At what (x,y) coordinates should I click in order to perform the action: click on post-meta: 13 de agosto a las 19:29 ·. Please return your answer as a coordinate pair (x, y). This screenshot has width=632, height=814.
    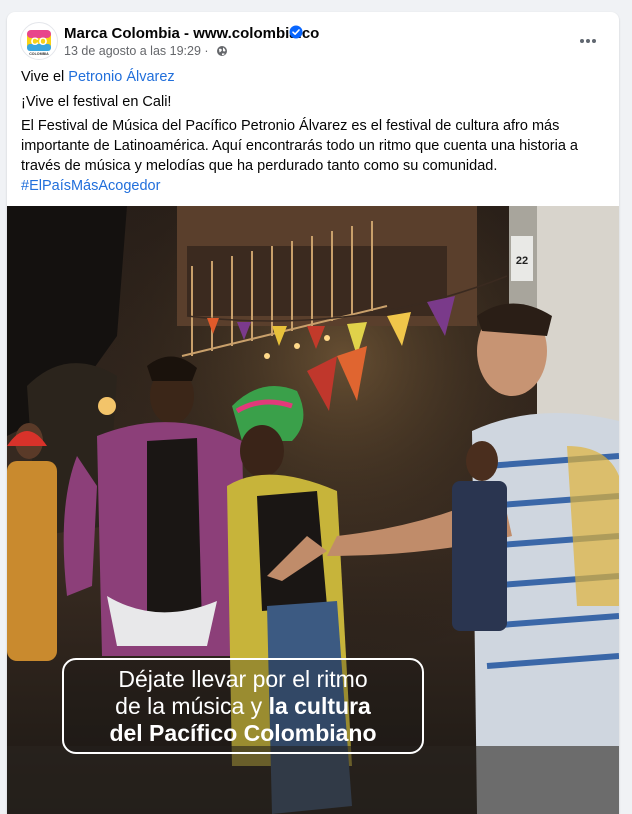
    Looking at the image, I should click on (146, 51).